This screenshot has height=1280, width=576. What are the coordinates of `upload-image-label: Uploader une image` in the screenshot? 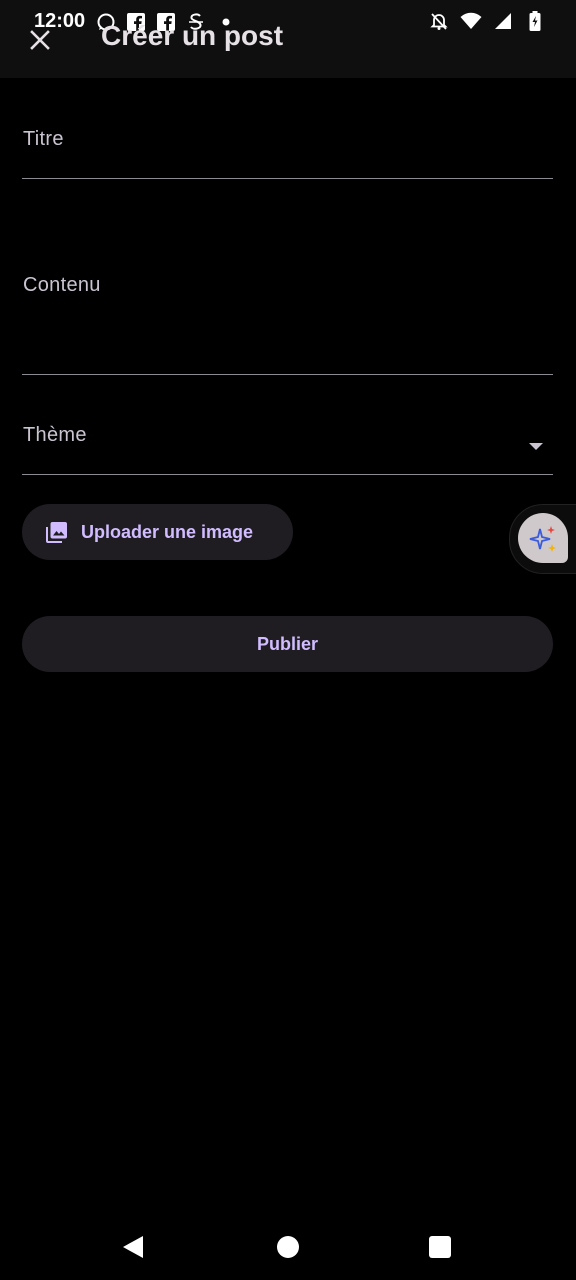 It's located at (167, 531).